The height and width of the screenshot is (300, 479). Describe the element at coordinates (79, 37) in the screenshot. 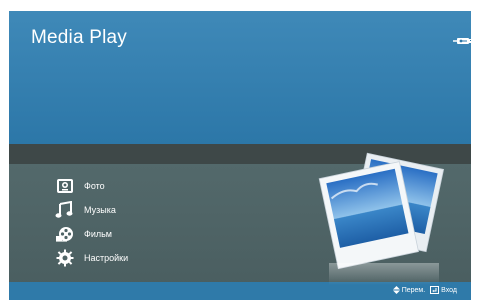

I see `app-title: Media Play` at that location.